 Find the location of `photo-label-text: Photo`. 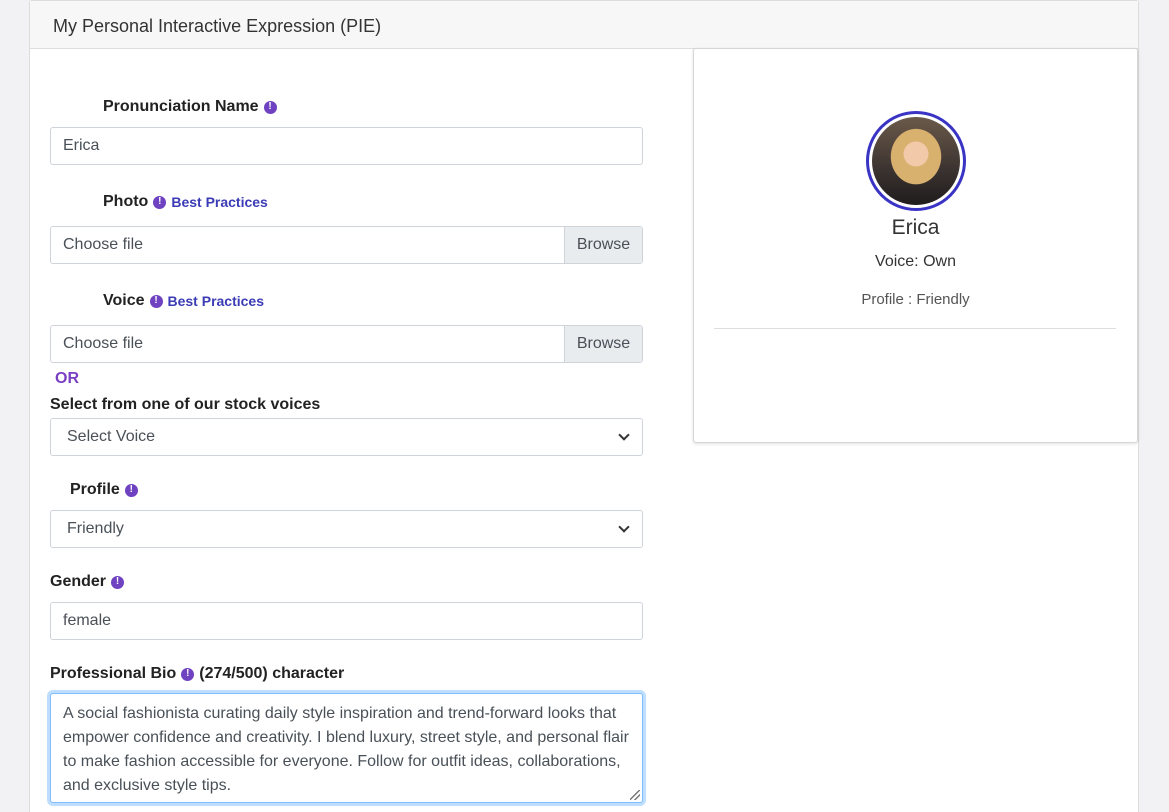

photo-label-text: Photo is located at coordinates (126, 201).